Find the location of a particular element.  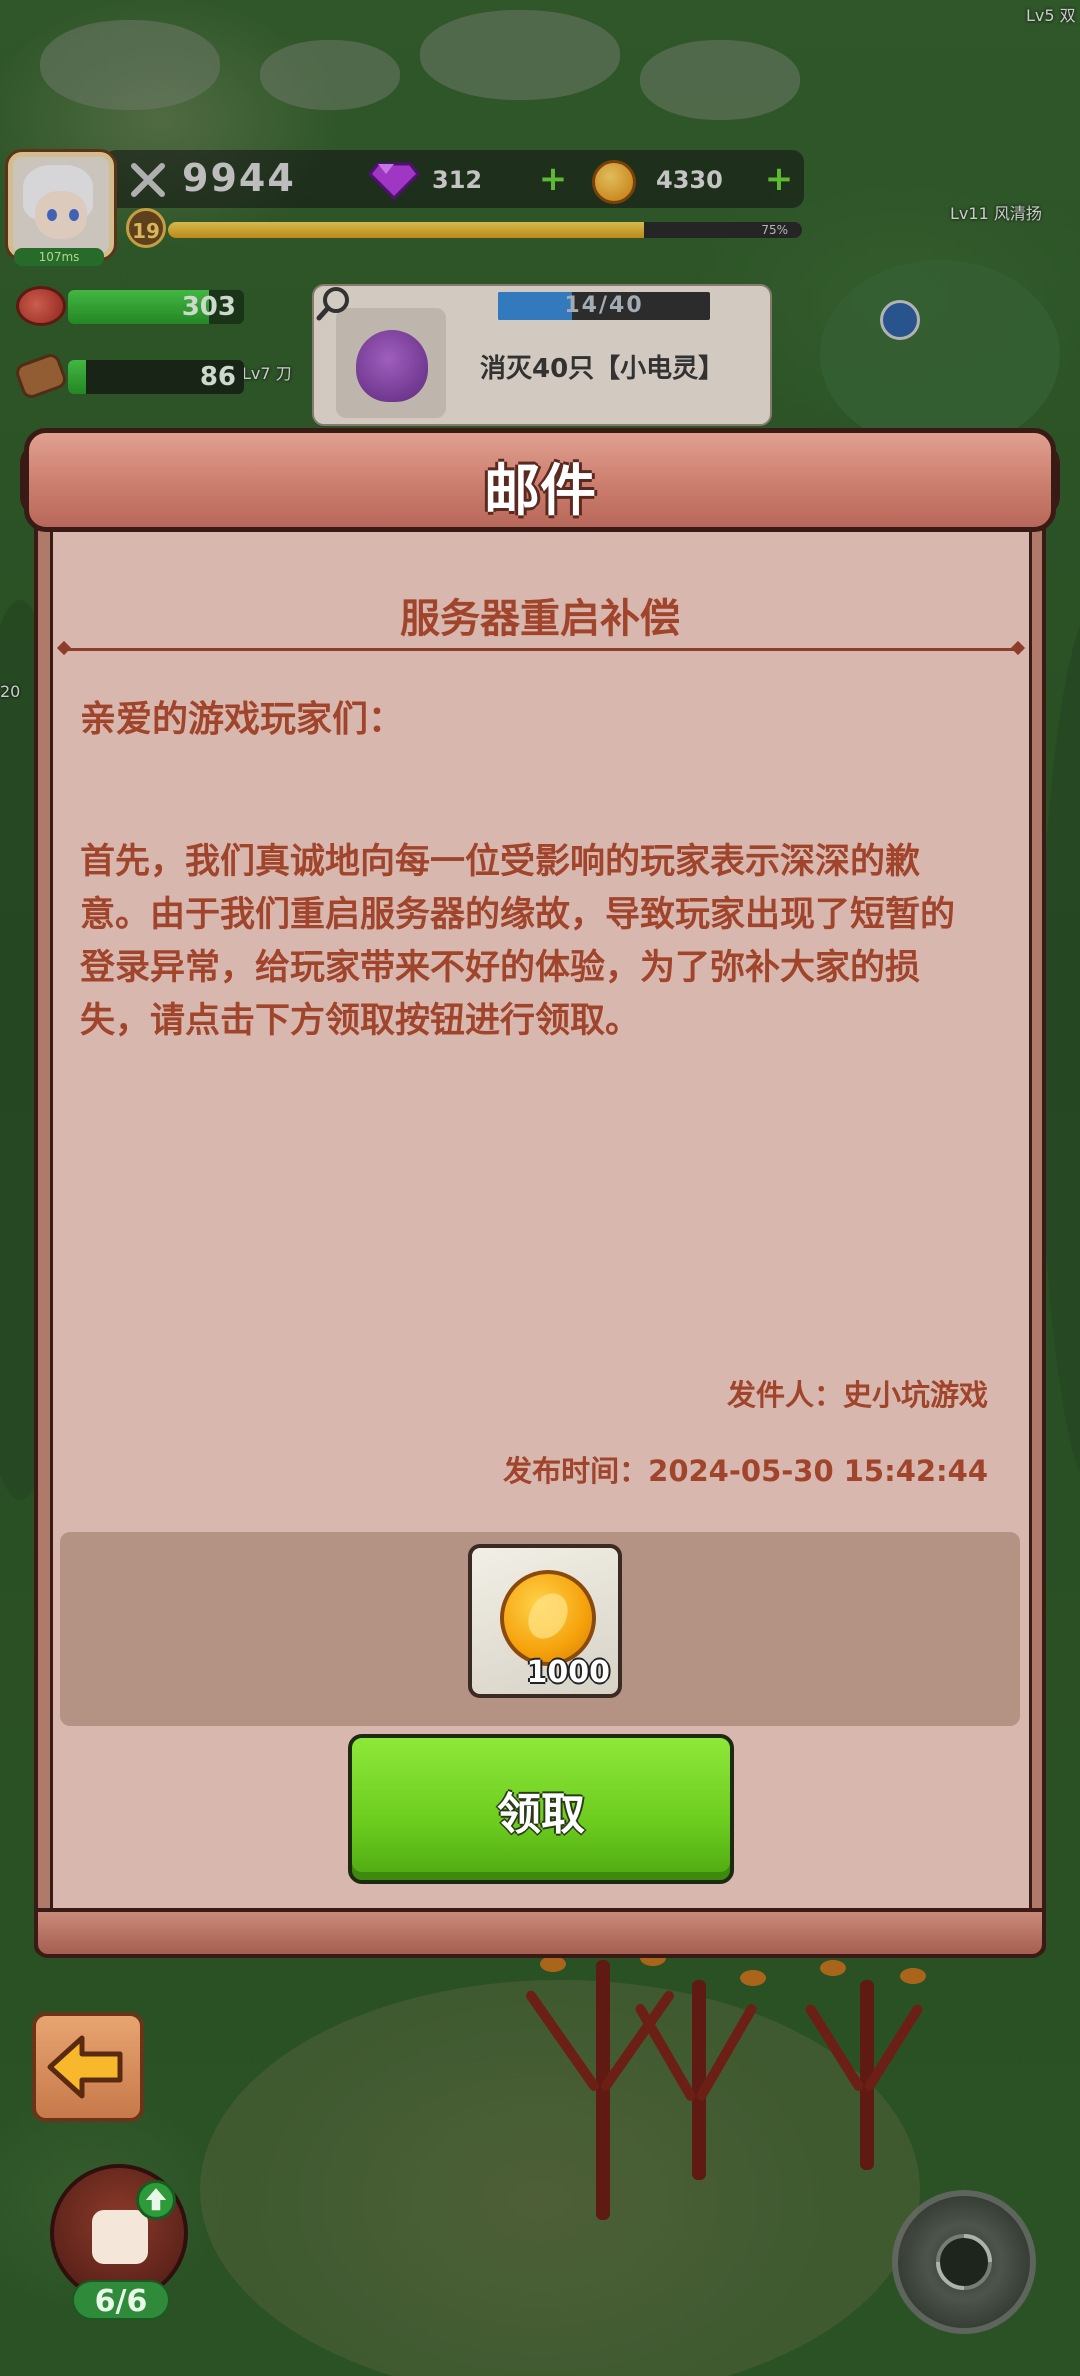

hero-count: 6/6 is located at coordinates (121, 2300).